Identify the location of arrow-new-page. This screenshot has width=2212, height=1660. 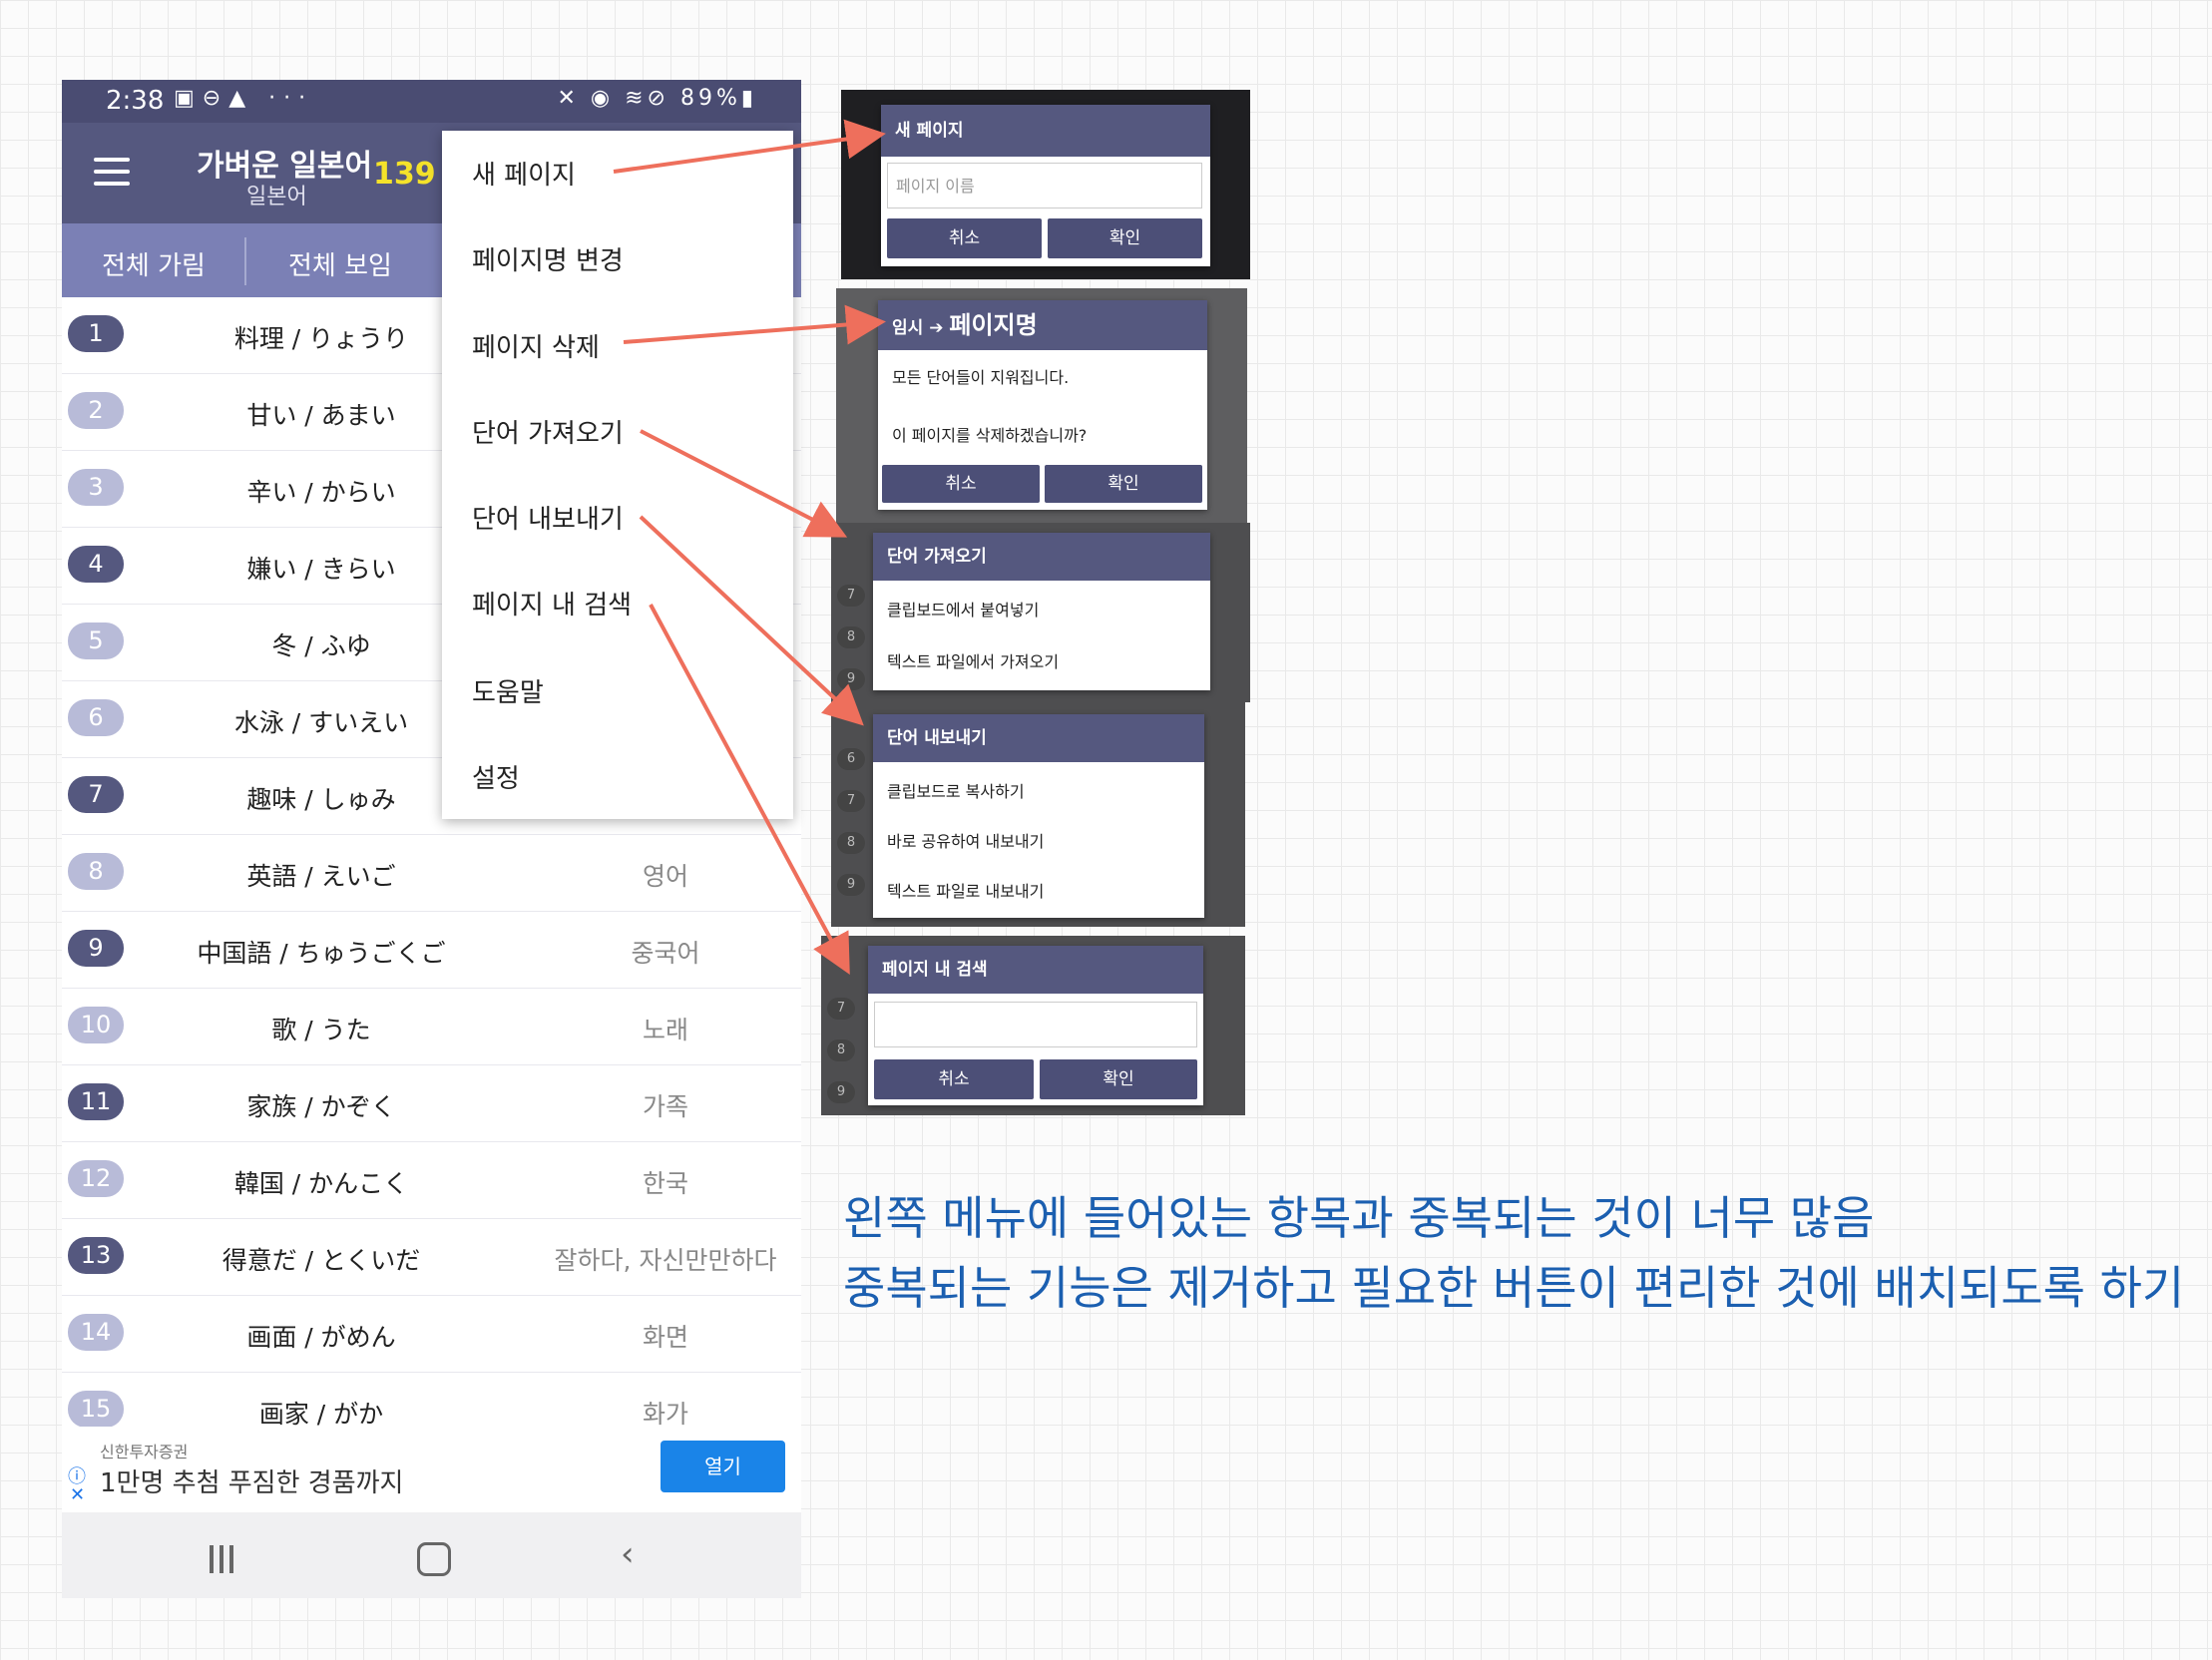
(750, 147).